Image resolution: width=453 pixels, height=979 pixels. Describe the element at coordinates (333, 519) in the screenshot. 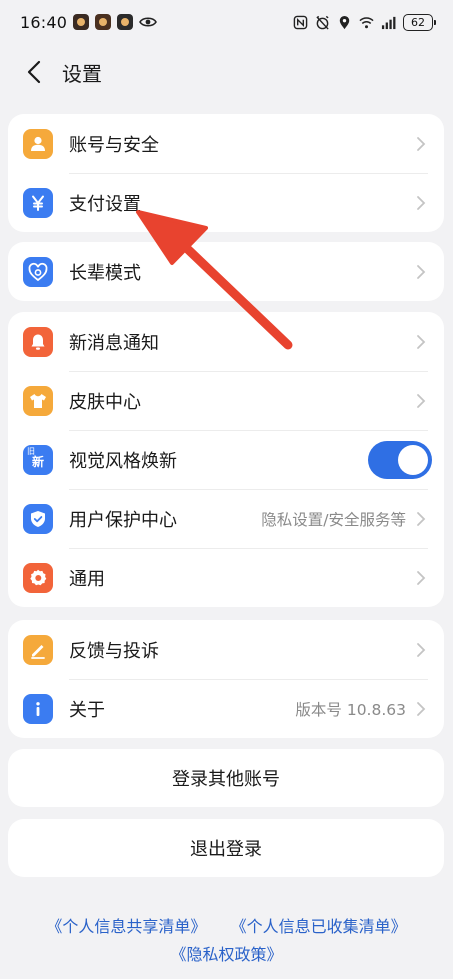

I see `settings-item-value: 隐私设置/安全服务等` at that location.